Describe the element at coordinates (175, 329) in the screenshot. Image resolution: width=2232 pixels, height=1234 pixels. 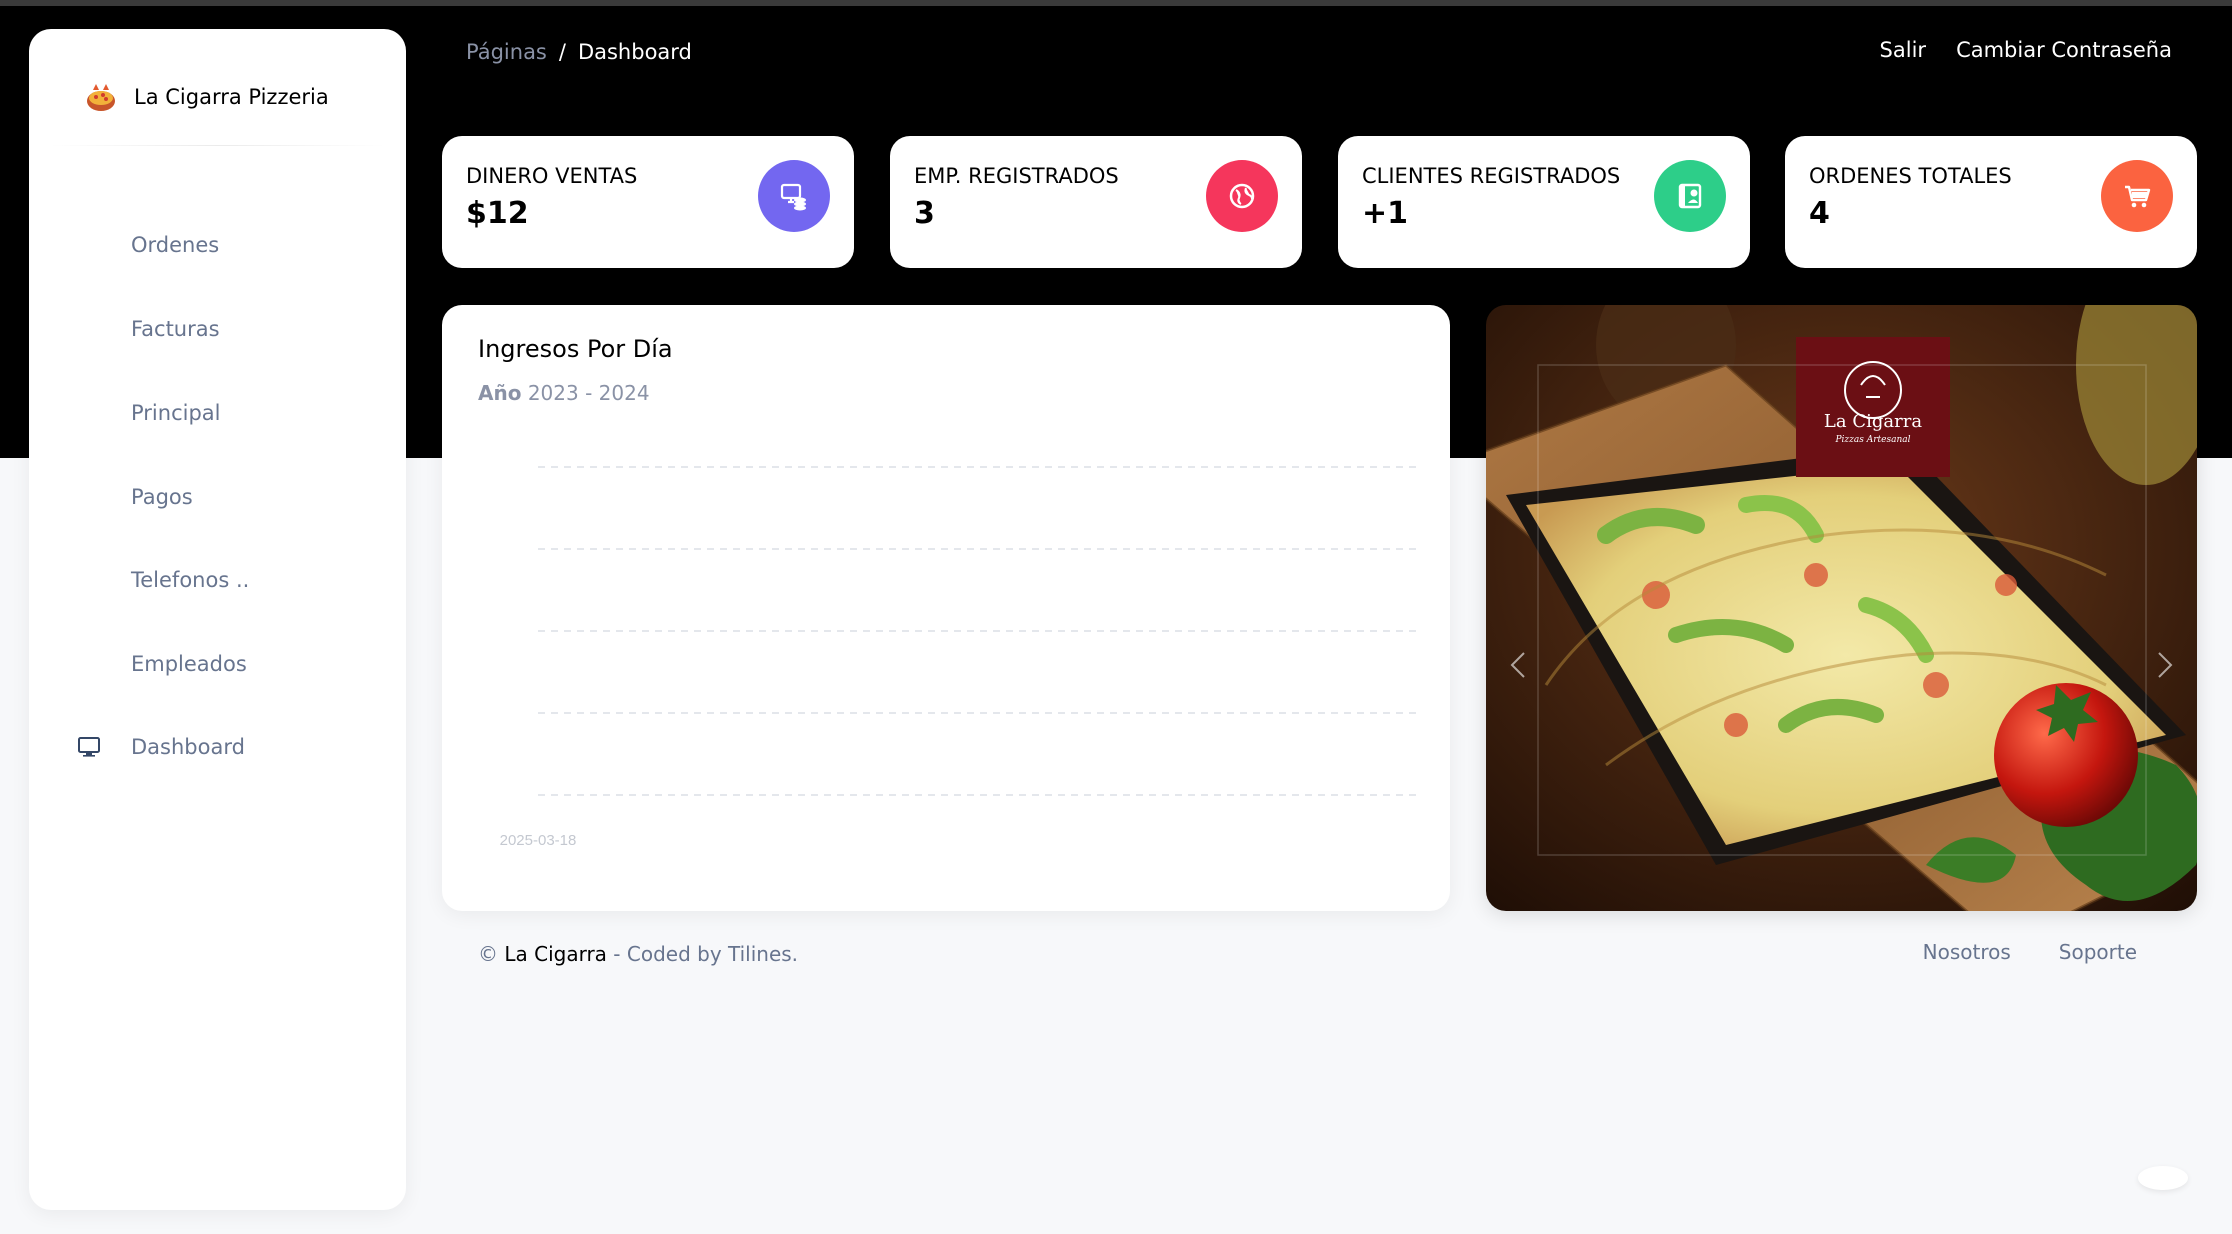
I see `sidebar-item-label: Facturas` at that location.